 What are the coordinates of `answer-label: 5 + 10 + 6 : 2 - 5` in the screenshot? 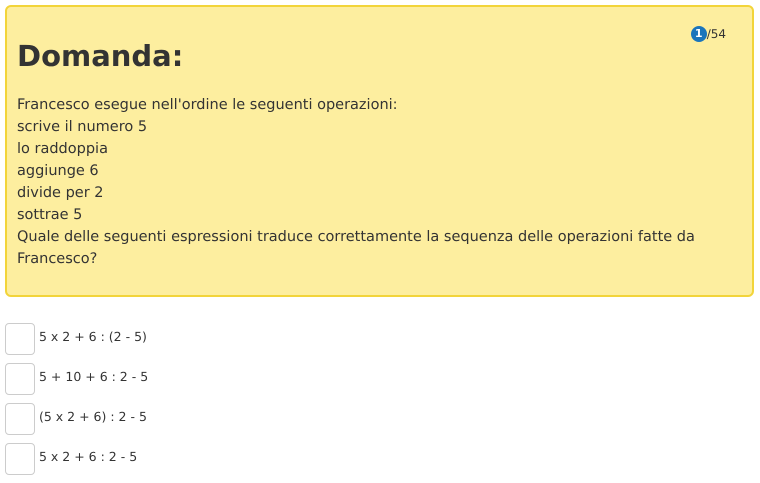 It's located at (93, 377).